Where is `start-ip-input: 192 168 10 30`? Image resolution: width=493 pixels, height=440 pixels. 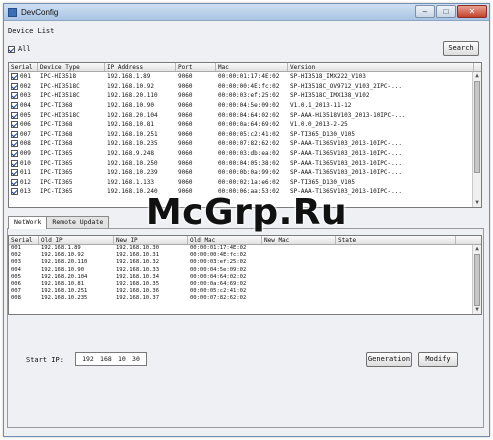
start-ip-input: 192 168 10 30 is located at coordinates (111, 359).